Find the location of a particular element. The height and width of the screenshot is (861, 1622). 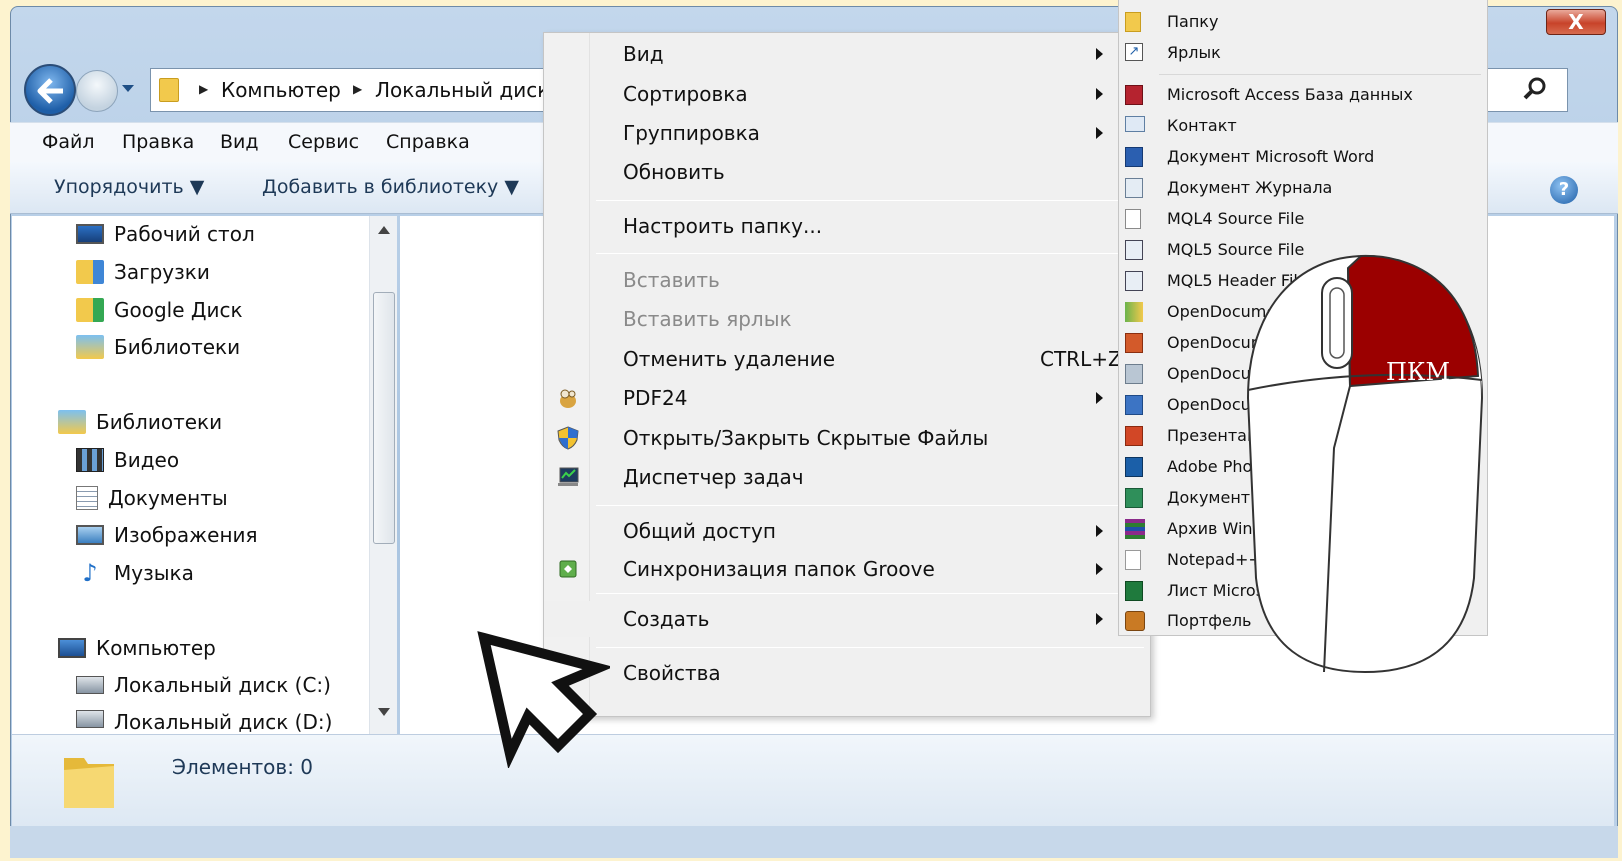

documents-icon is located at coordinates (87, 498).